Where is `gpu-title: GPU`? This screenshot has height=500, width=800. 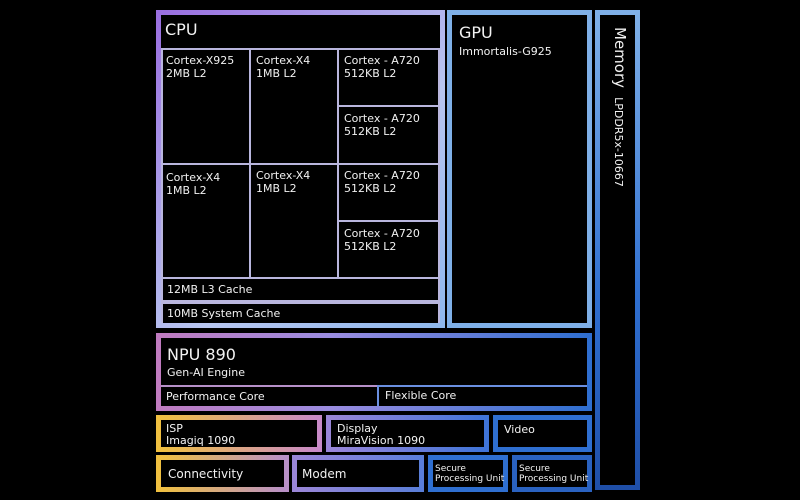
gpu-title: GPU is located at coordinates (476, 32).